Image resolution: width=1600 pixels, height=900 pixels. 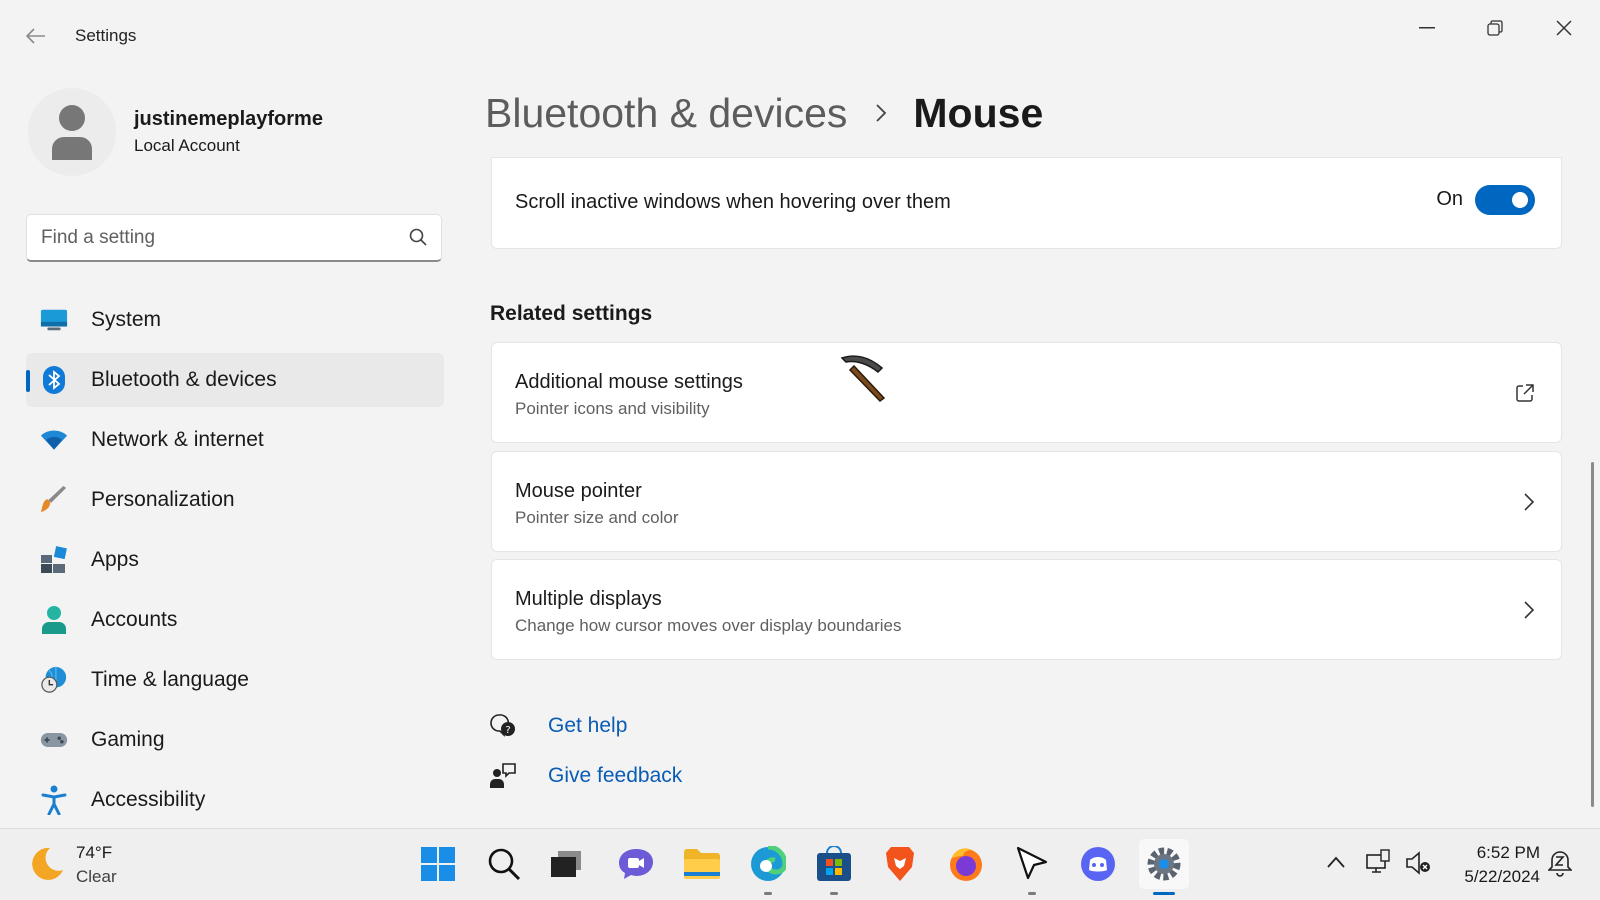 What do you see at coordinates (177, 439) in the screenshot?
I see `sidebar-item-label: Network & internet` at bounding box center [177, 439].